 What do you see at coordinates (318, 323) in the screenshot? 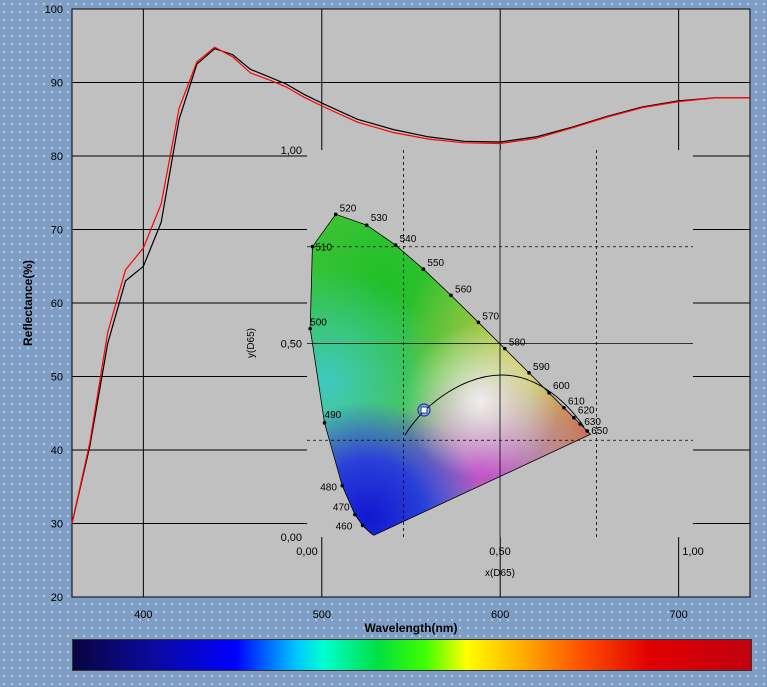
I see `wavelength-label: 500` at bounding box center [318, 323].